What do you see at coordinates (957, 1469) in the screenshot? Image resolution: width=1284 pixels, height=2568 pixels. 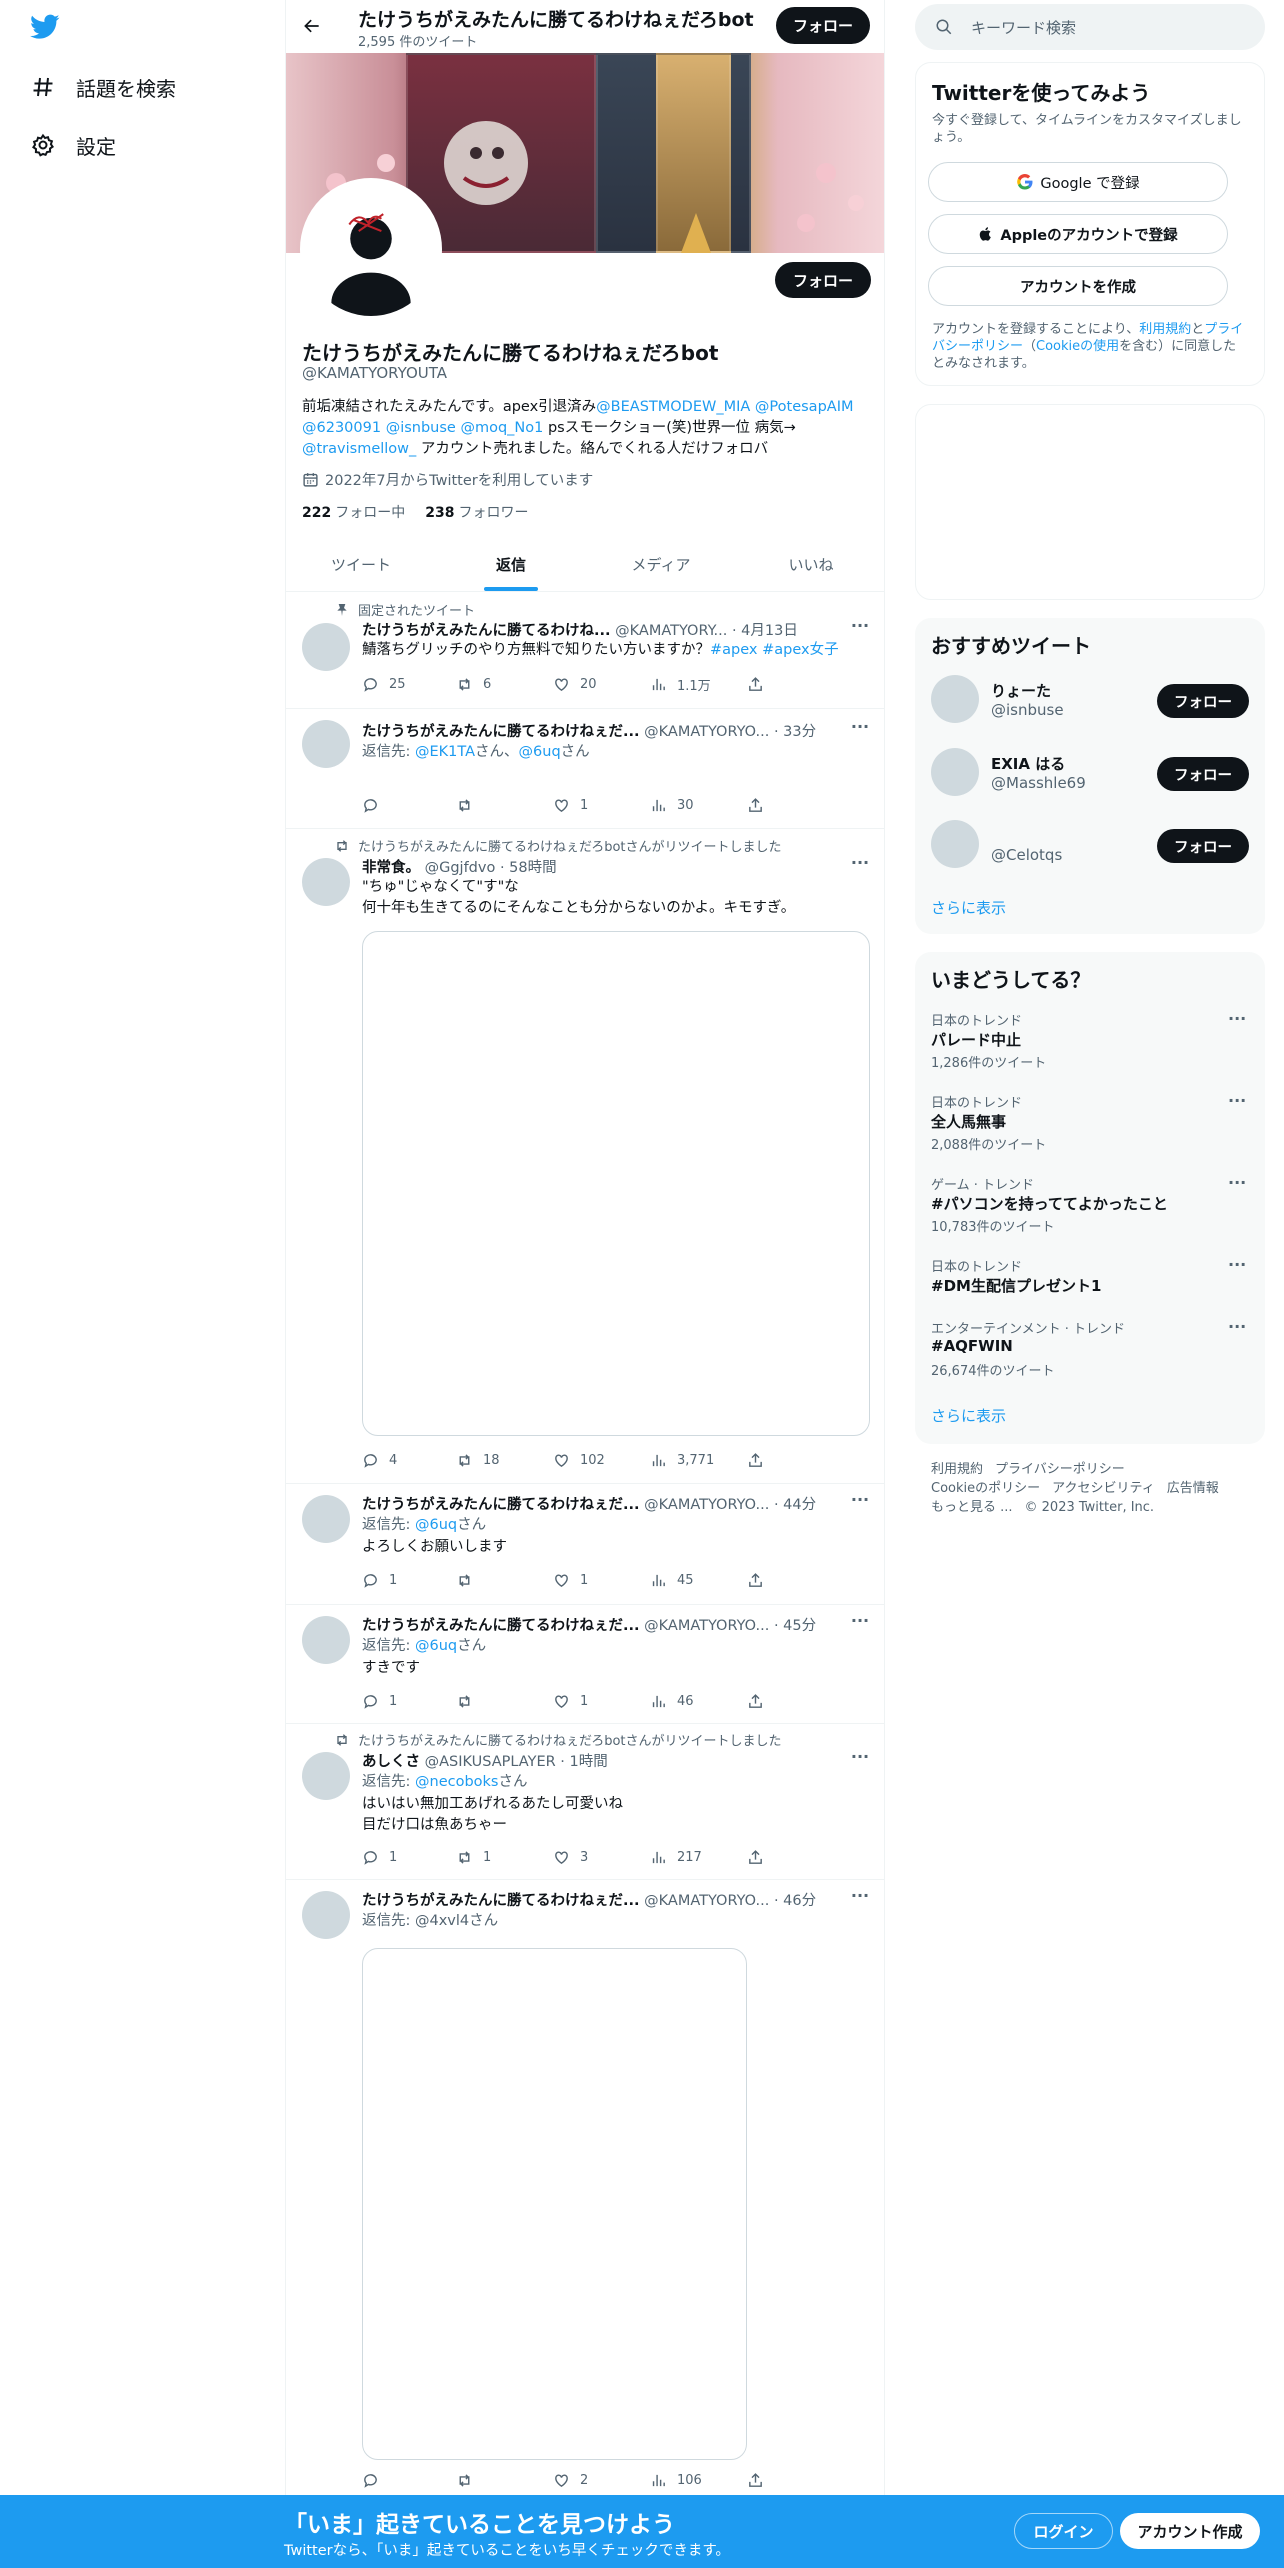 I see `footer-terms-link: 利用規約` at bounding box center [957, 1469].